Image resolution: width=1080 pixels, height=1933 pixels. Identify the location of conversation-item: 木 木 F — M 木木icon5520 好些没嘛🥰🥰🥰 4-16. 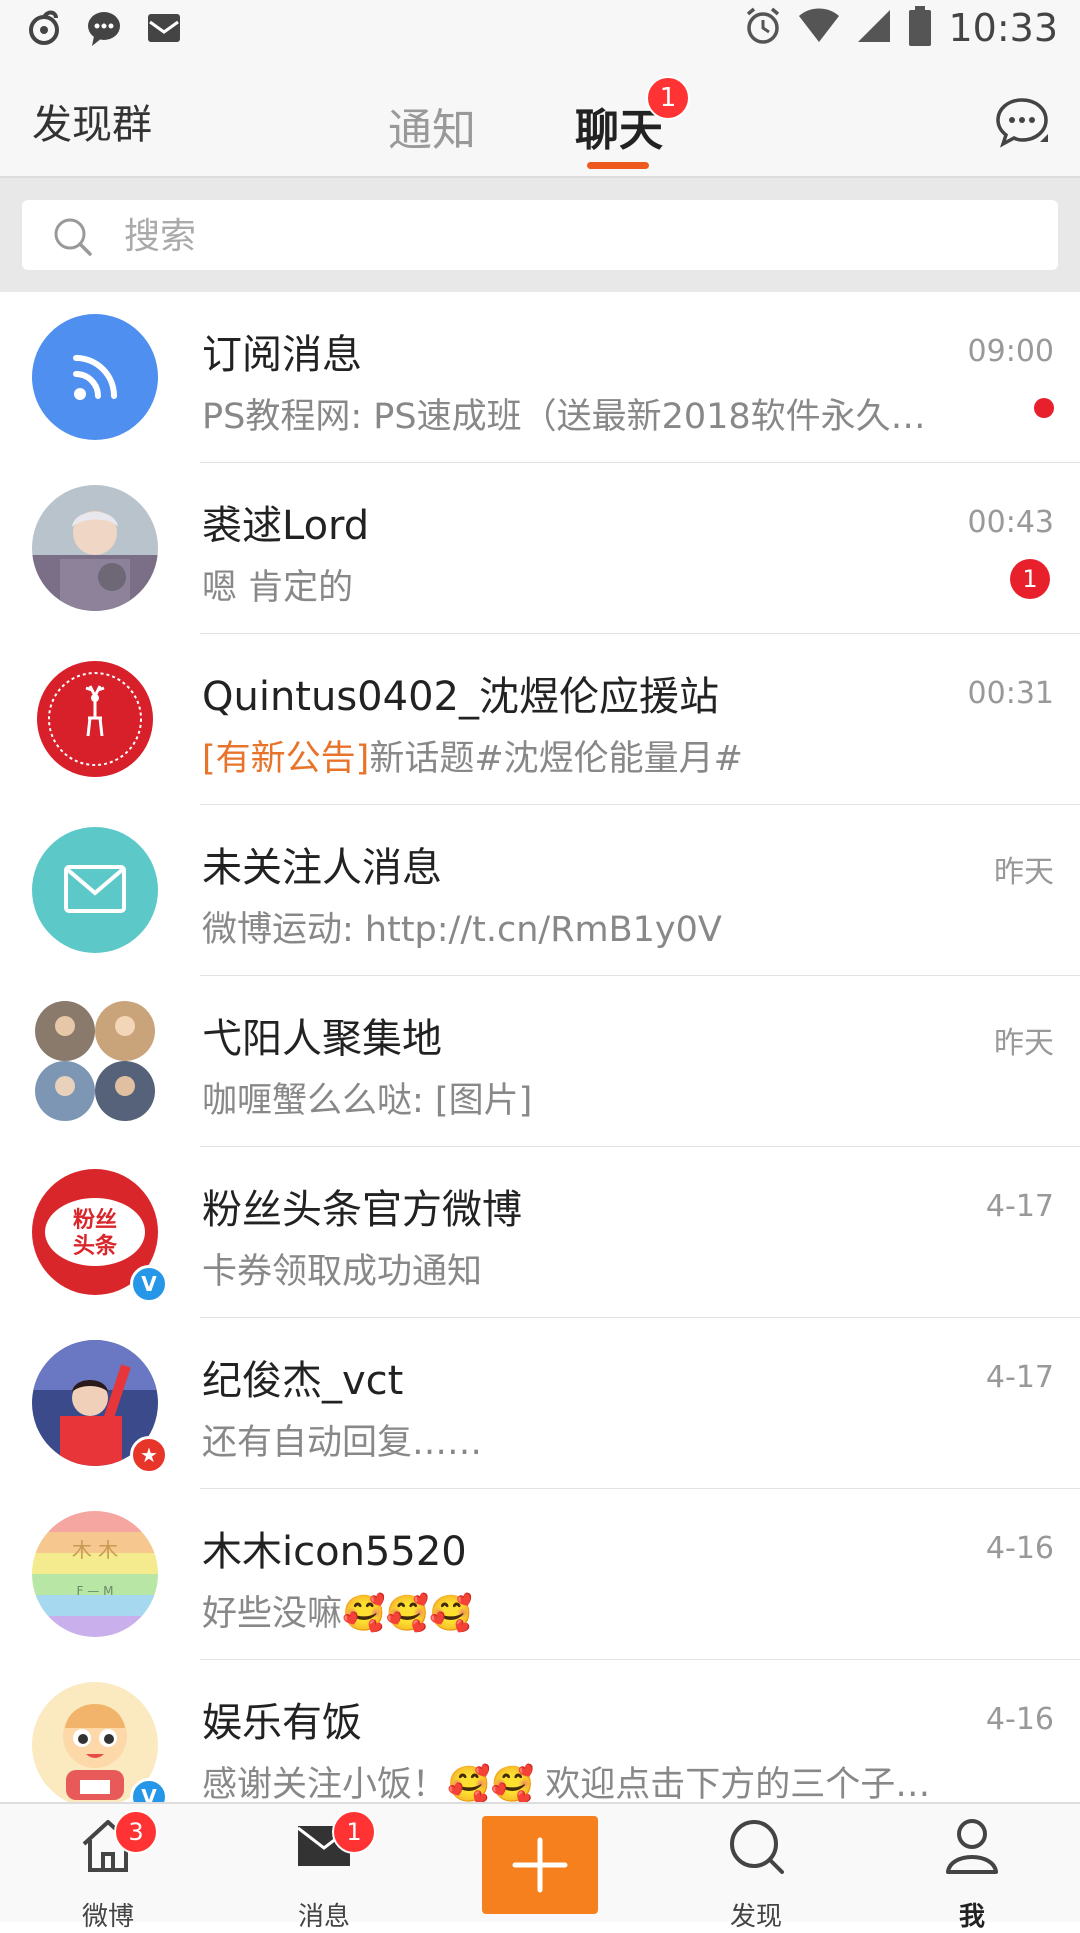
(540, 1574).